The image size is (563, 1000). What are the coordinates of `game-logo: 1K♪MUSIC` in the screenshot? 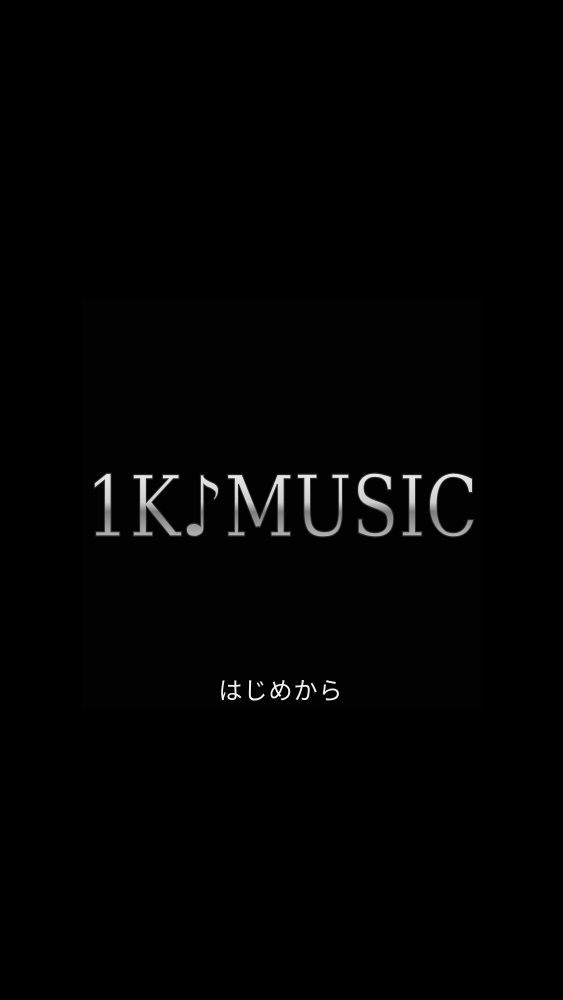 It's located at (282, 497).